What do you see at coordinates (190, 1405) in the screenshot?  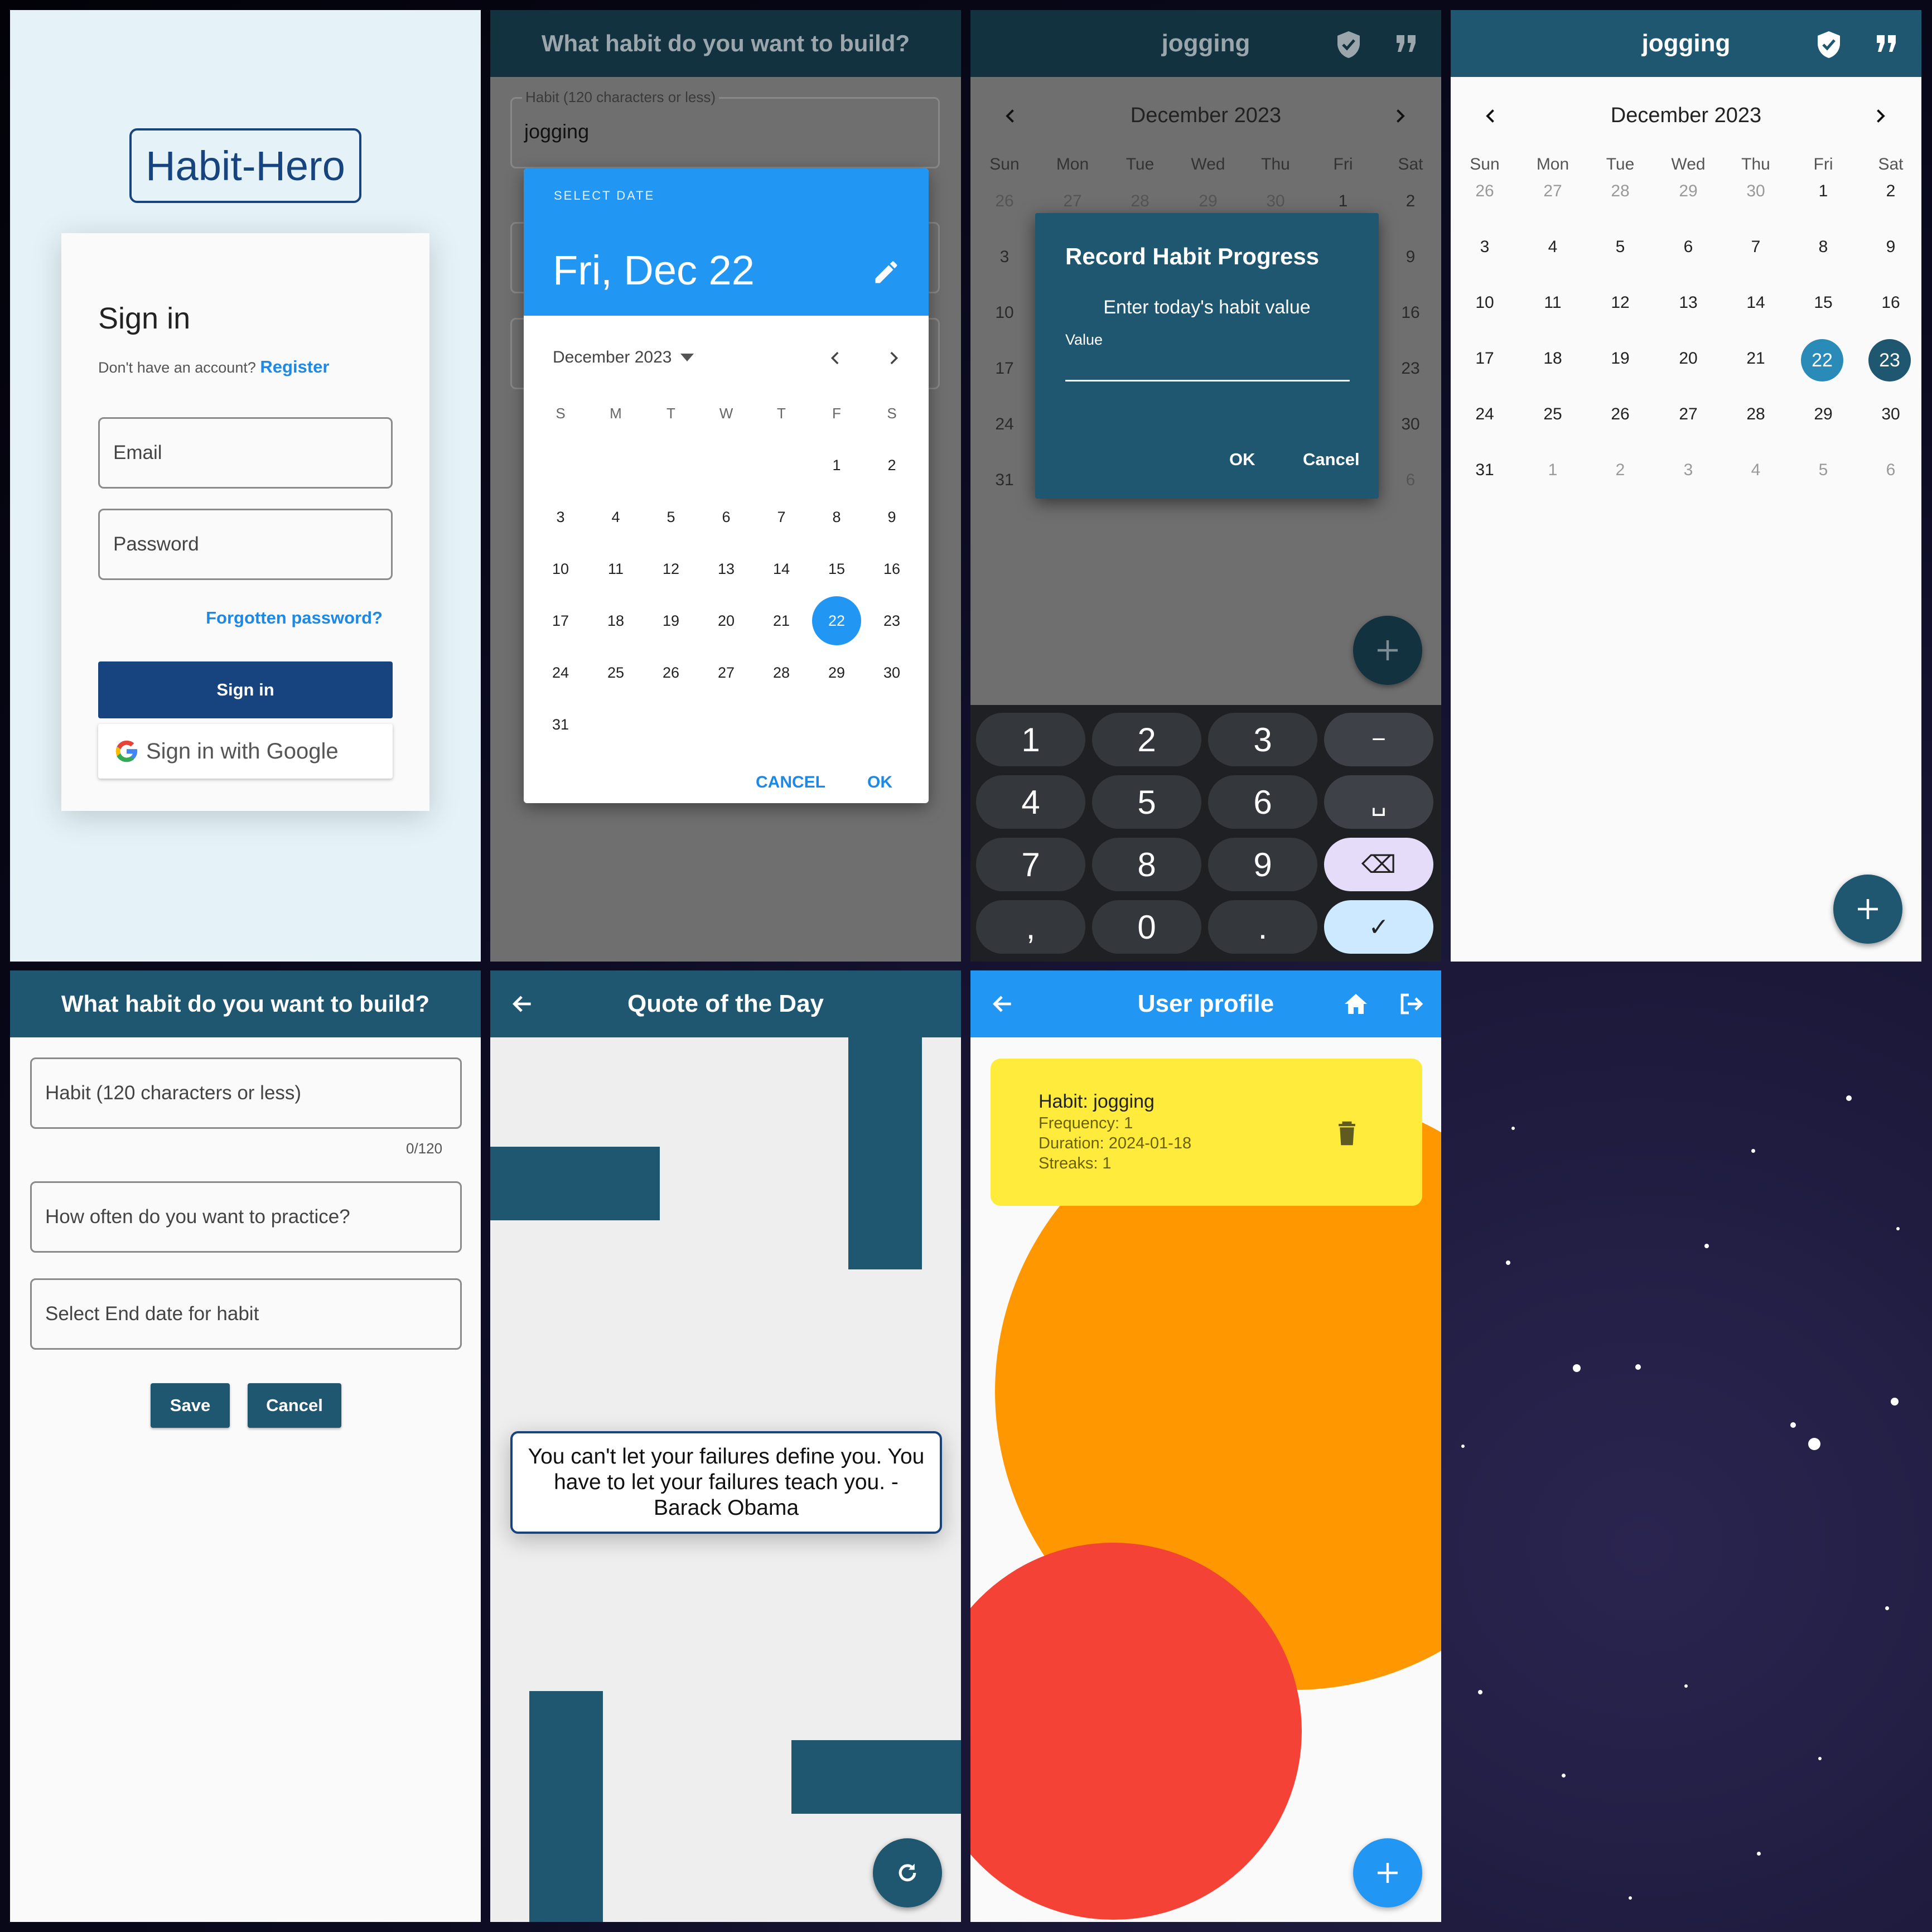 I see `save-button: Save` at bounding box center [190, 1405].